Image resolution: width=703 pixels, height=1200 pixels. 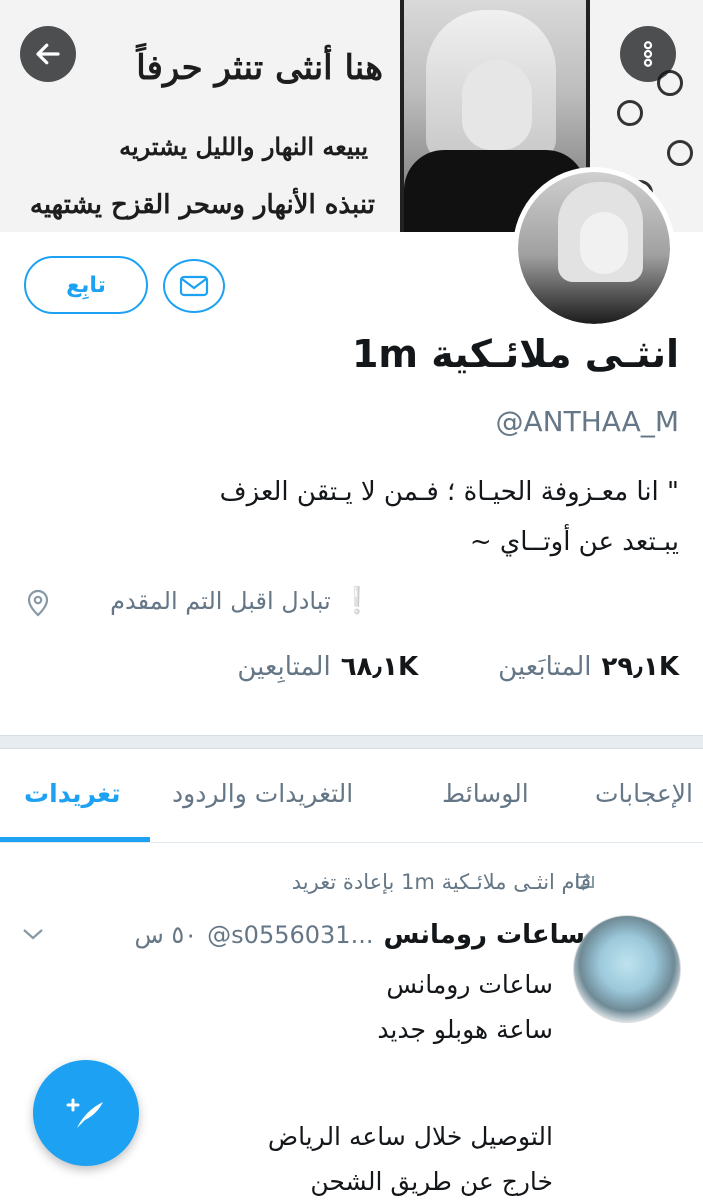 What do you see at coordinates (243, 146) in the screenshot?
I see `banner-text-line-2: يبيعه النهار والليل يشتريه` at bounding box center [243, 146].